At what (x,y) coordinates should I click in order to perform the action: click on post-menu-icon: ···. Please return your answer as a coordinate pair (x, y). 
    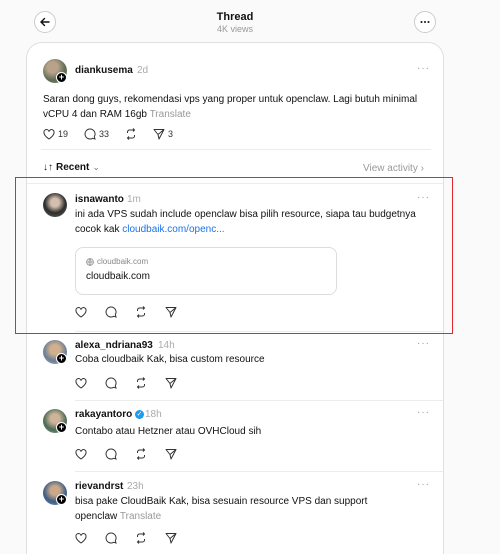
    Looking at the image, I should click on (423, 68).